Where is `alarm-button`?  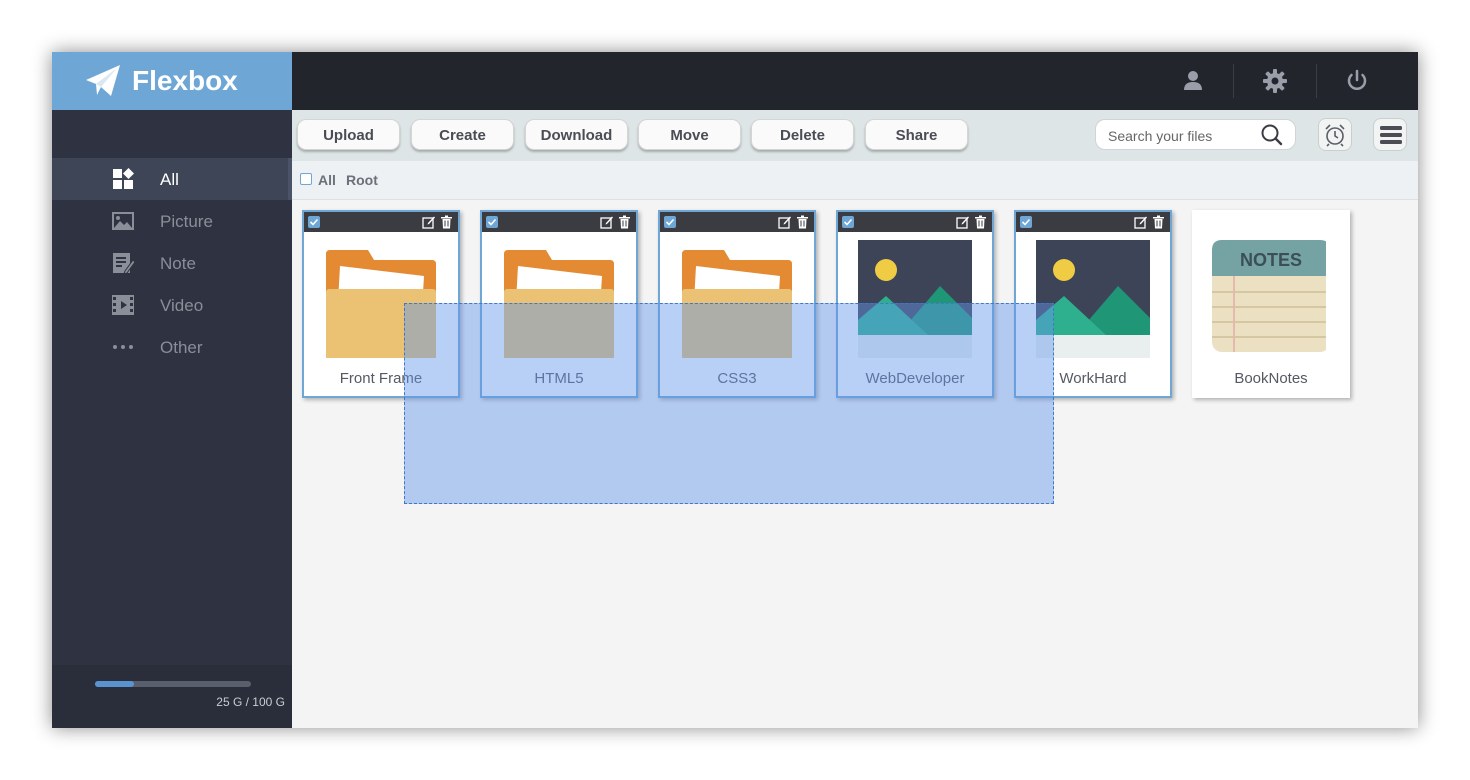
alarm-button is located at coordinates (1335, 134).